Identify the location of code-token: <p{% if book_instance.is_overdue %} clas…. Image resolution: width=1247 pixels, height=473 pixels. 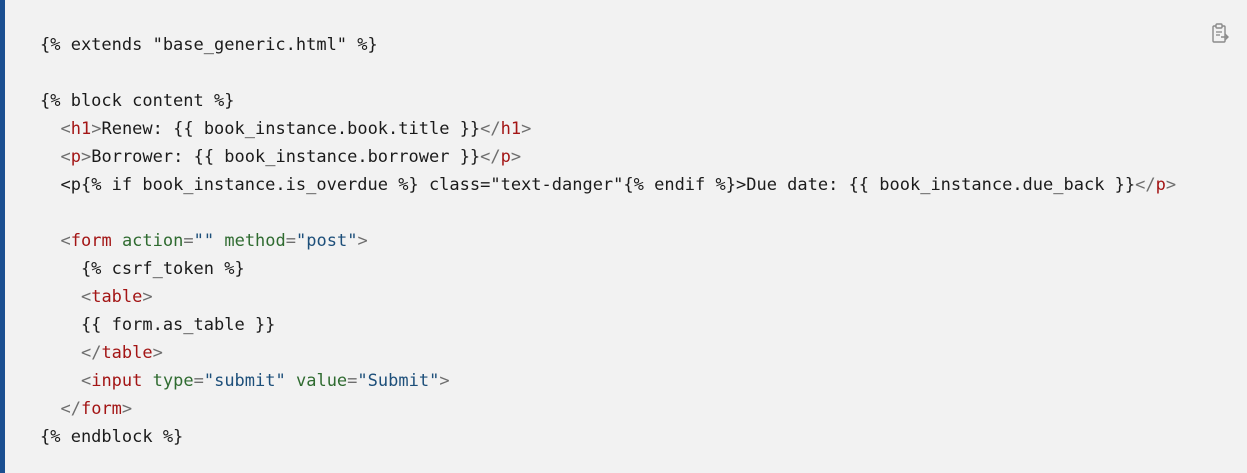
(598, 185).